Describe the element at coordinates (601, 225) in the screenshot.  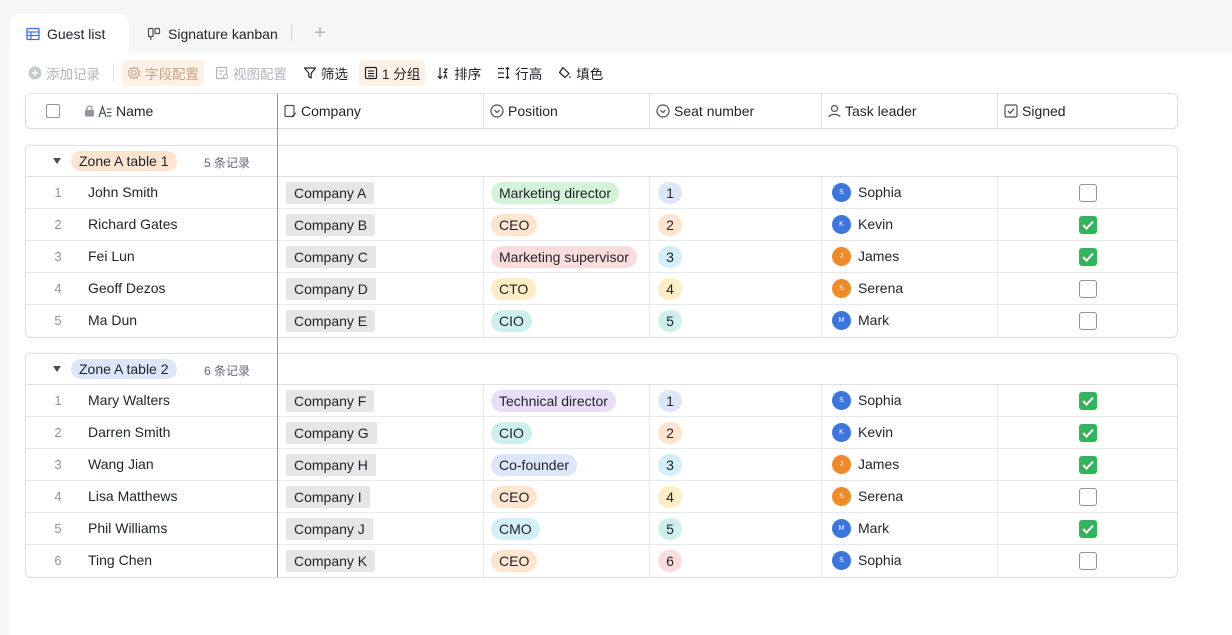
I see `table-row: 2 Richard Gates Company B CEO 2 K Kevin` at that location.